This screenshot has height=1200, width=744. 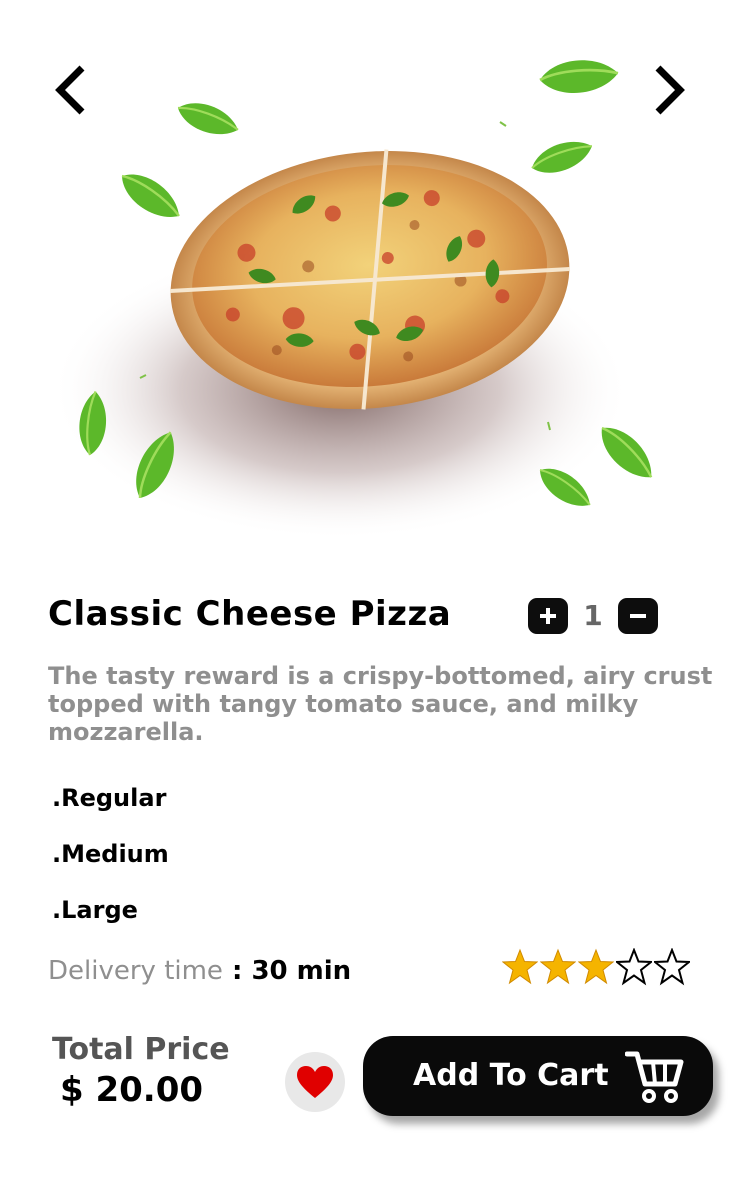 What do you see at coordinates (110, 854) in the screenshot?
I see `size-option-medium: .Medium` at bounding box center [110, 854].